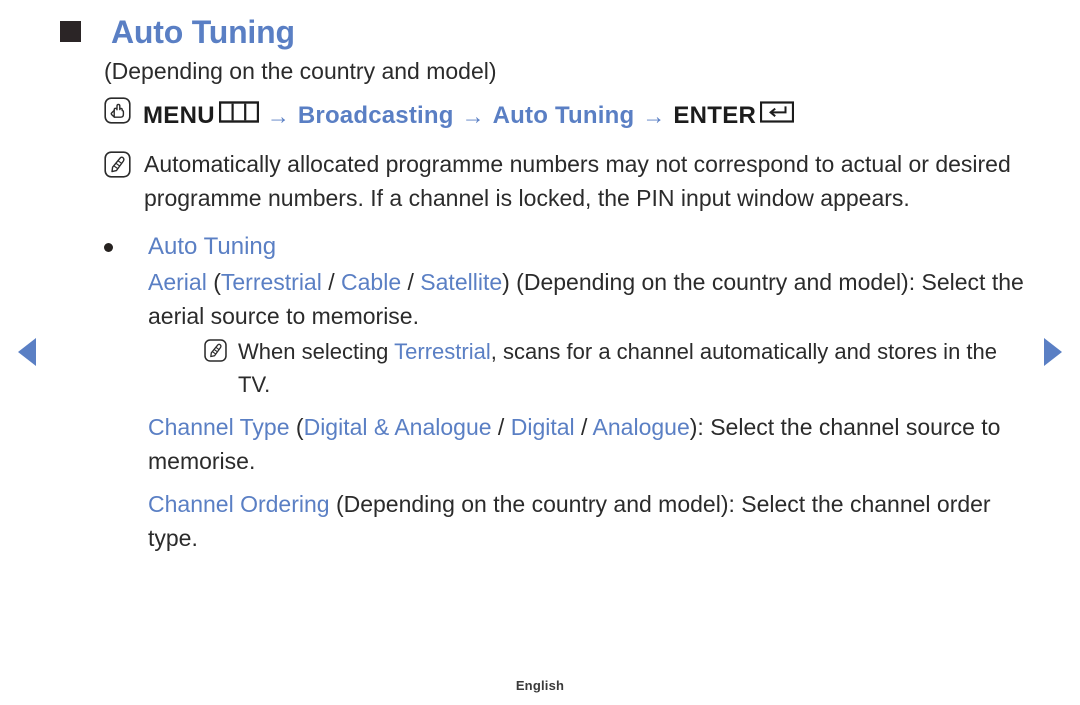  What do you see at coordinates (532, 504) in the screenshot?
I see `channel-ordering-qualifier: (Depending on the country and model):` at bounding box center [532, 504].